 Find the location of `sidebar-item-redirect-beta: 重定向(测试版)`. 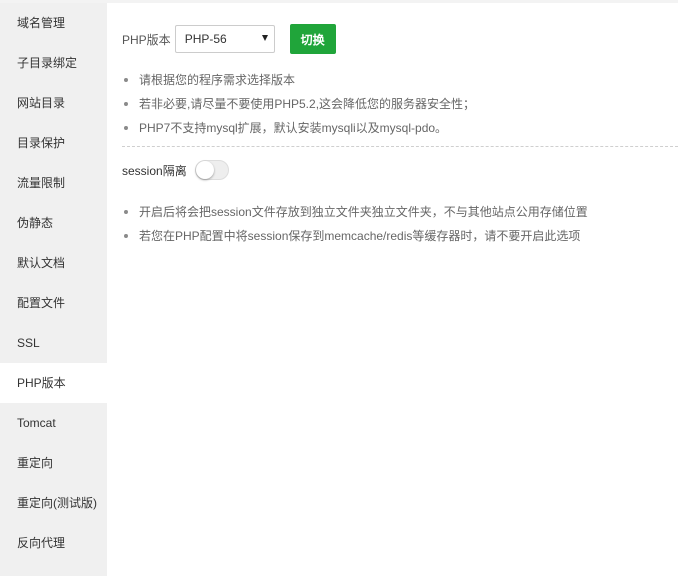

sidebar-item-redirect-beta: 重定向(测试版) is located at coordinates (53, 503).